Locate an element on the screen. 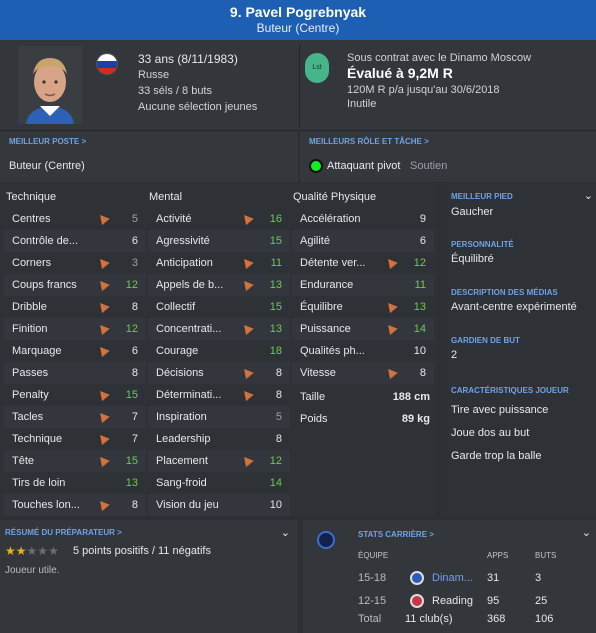 This screenshot has height=633, width=596. best-position-panel: MEILLEUR POSTE > Buteur (Centre) is located at coordinates (149, 156).